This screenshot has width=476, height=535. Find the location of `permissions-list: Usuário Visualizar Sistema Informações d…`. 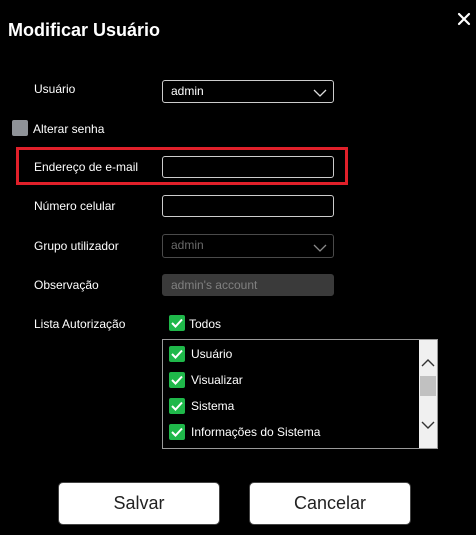

permissions-list: Usuário Visualizar Sistema Informações d… is located at coordinates (300, 394).